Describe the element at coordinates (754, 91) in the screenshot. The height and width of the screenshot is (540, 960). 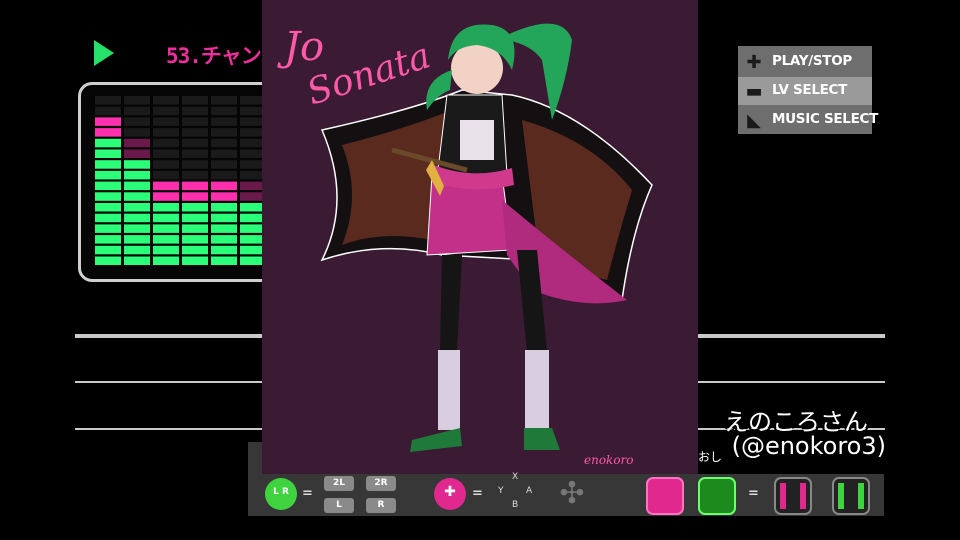
I see `minus-icon: ▬` at that location.